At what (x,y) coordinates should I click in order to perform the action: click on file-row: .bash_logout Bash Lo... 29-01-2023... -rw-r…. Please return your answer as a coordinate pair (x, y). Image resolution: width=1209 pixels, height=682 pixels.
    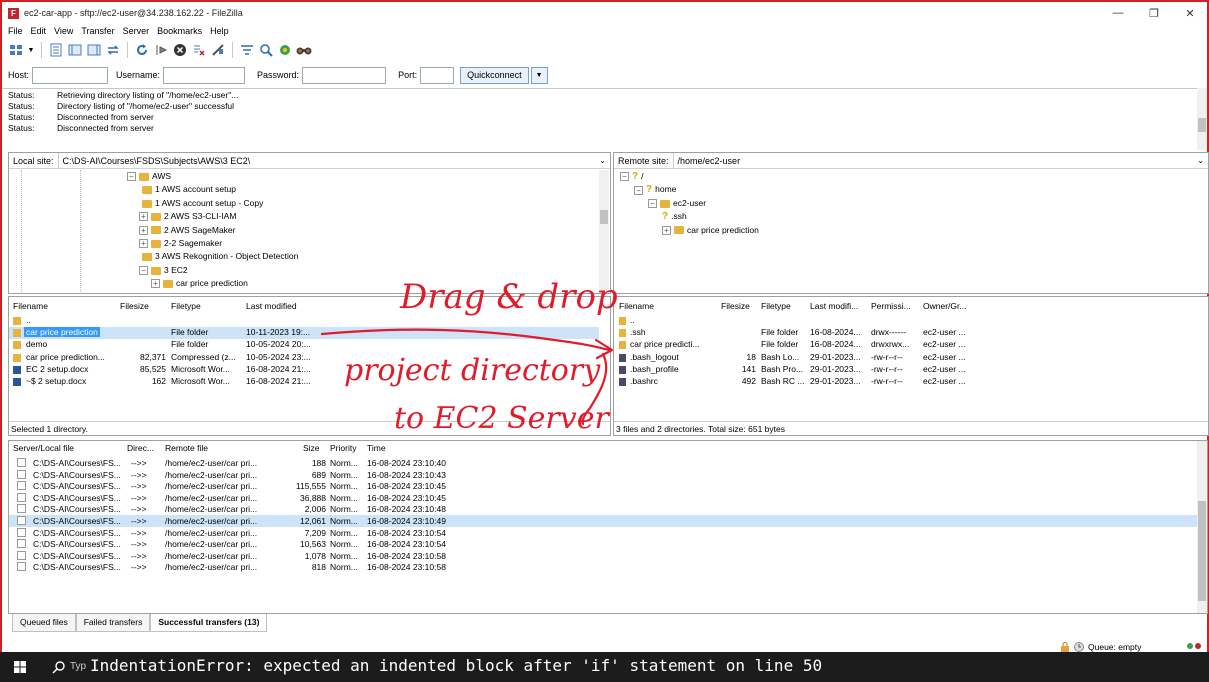
    Looking at the image, I should click on (909, 358).